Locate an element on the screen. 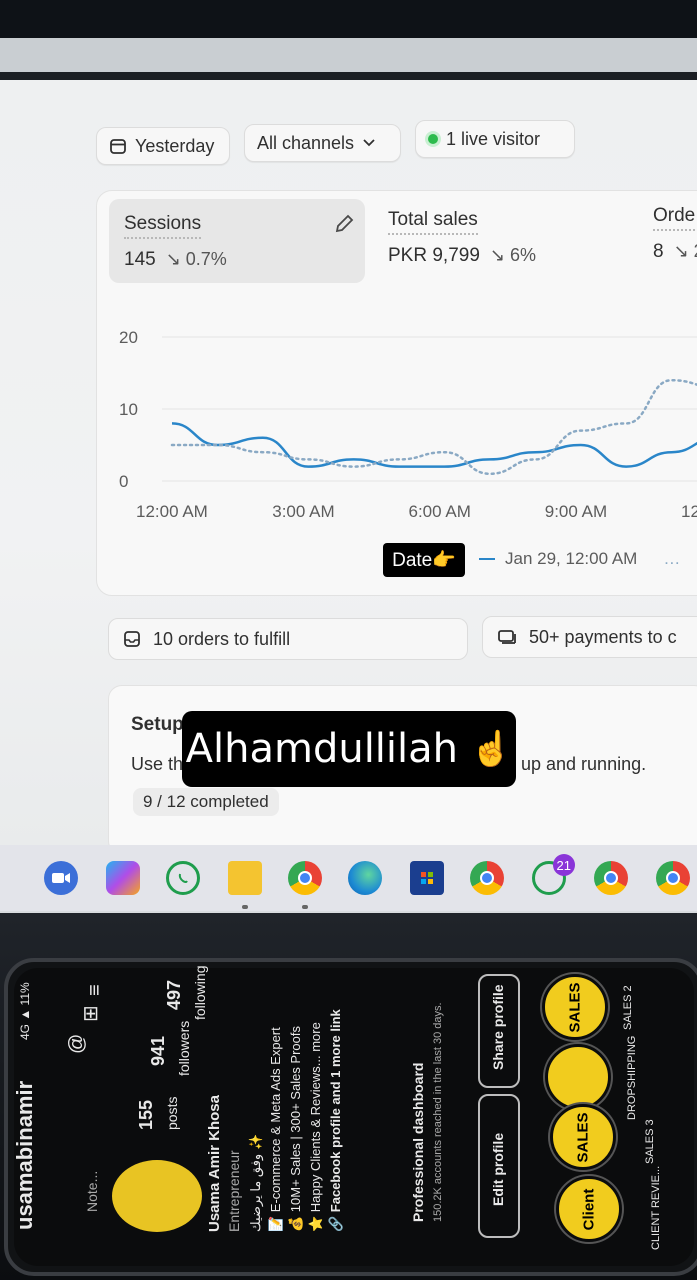 Image resolution: width=697 pixels, height=1280 pixels. date-filter-label: Yesterday is located at coordinates (175, 145).